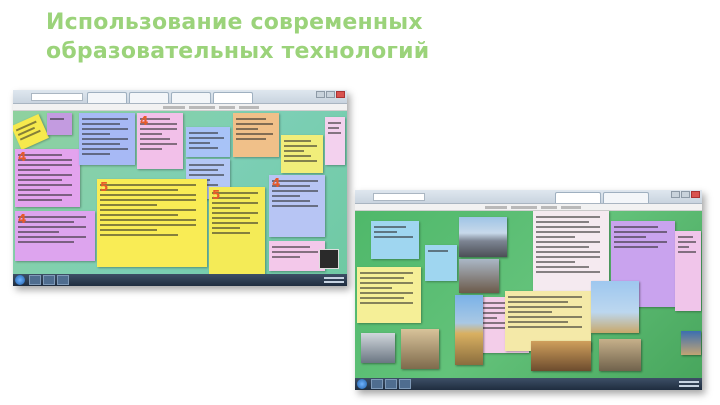  What do you see at coordinates (615, 307) in the screenshot?
I see `photo-angel-spire` at bounding box center [615, 307].